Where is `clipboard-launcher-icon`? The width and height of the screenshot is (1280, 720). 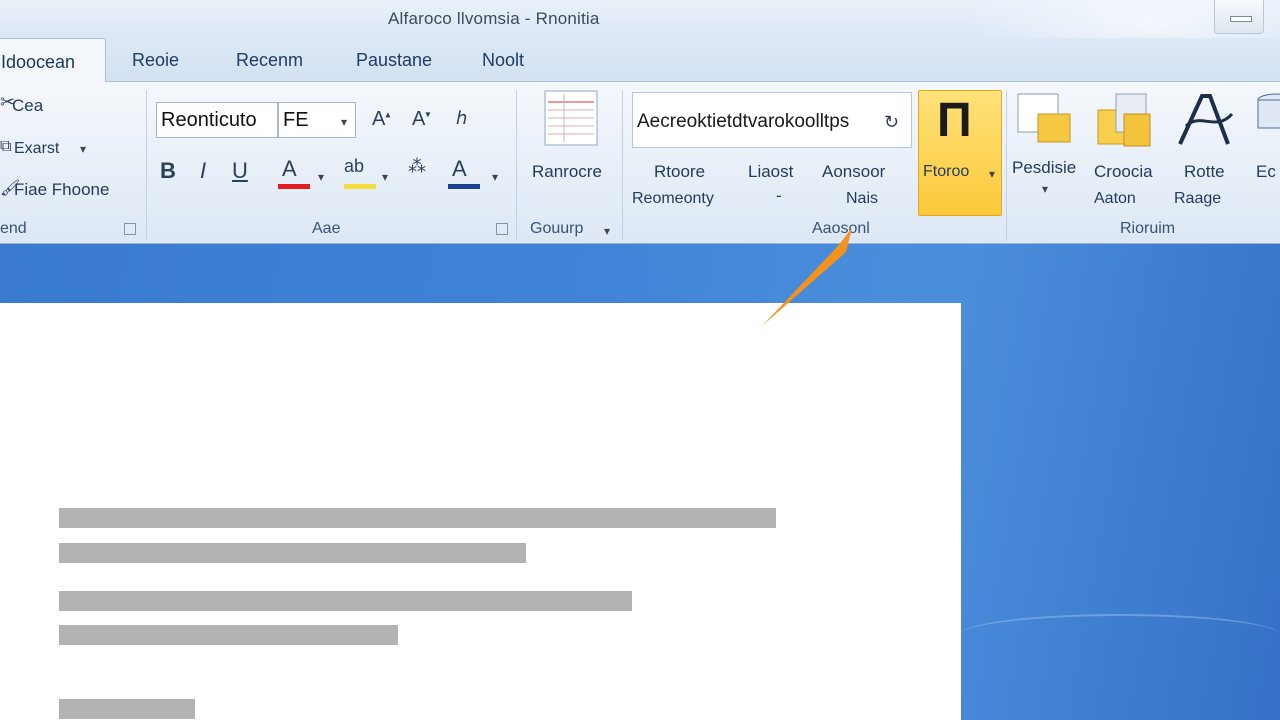
clipboard-launcher-icon is located at coordinates (130, 229).